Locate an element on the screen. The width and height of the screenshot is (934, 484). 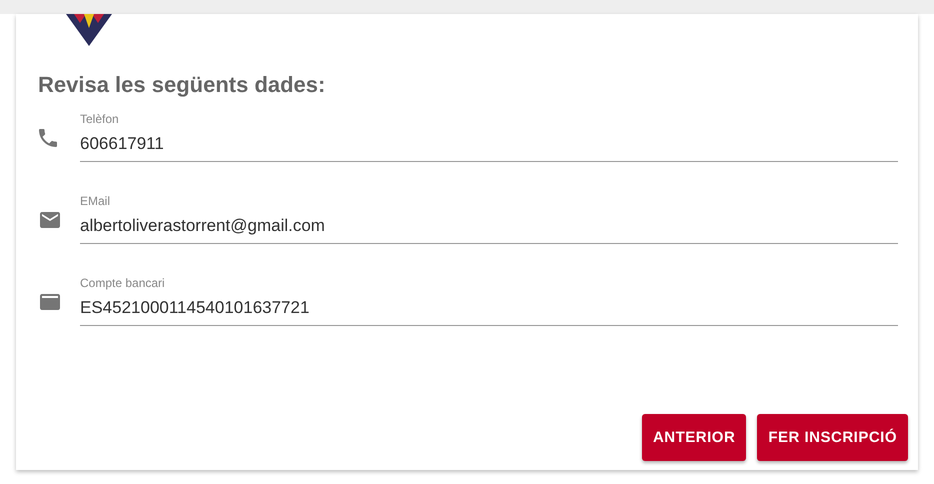
field-label: Compte bancari is located at coordinates (122, 283).